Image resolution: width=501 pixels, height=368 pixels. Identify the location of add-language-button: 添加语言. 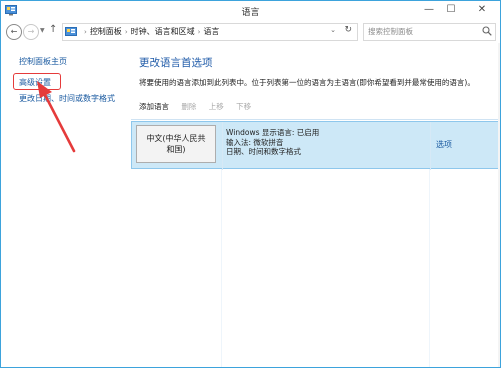
(154, 106).